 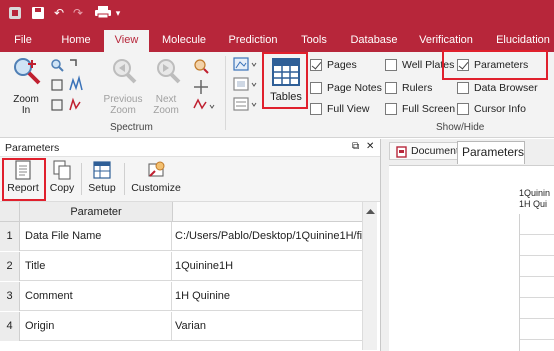 What do you see at coordinates (10, 236) in the screenshot?
I see `row-number: 1` at bounding box center [10, 236].